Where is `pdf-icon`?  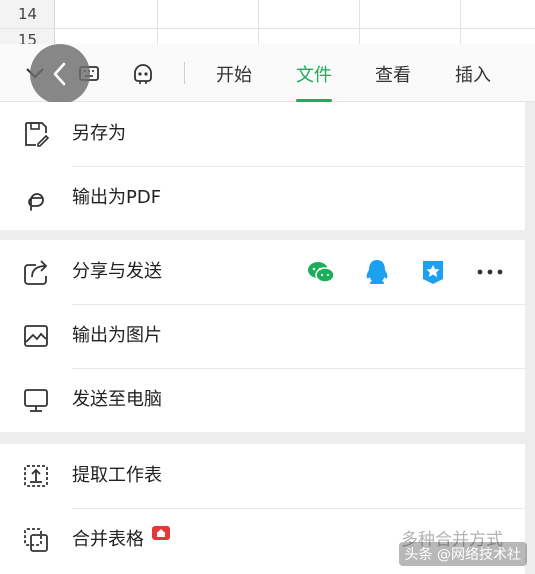
pdf-icon is located at coordinates (36, 198).